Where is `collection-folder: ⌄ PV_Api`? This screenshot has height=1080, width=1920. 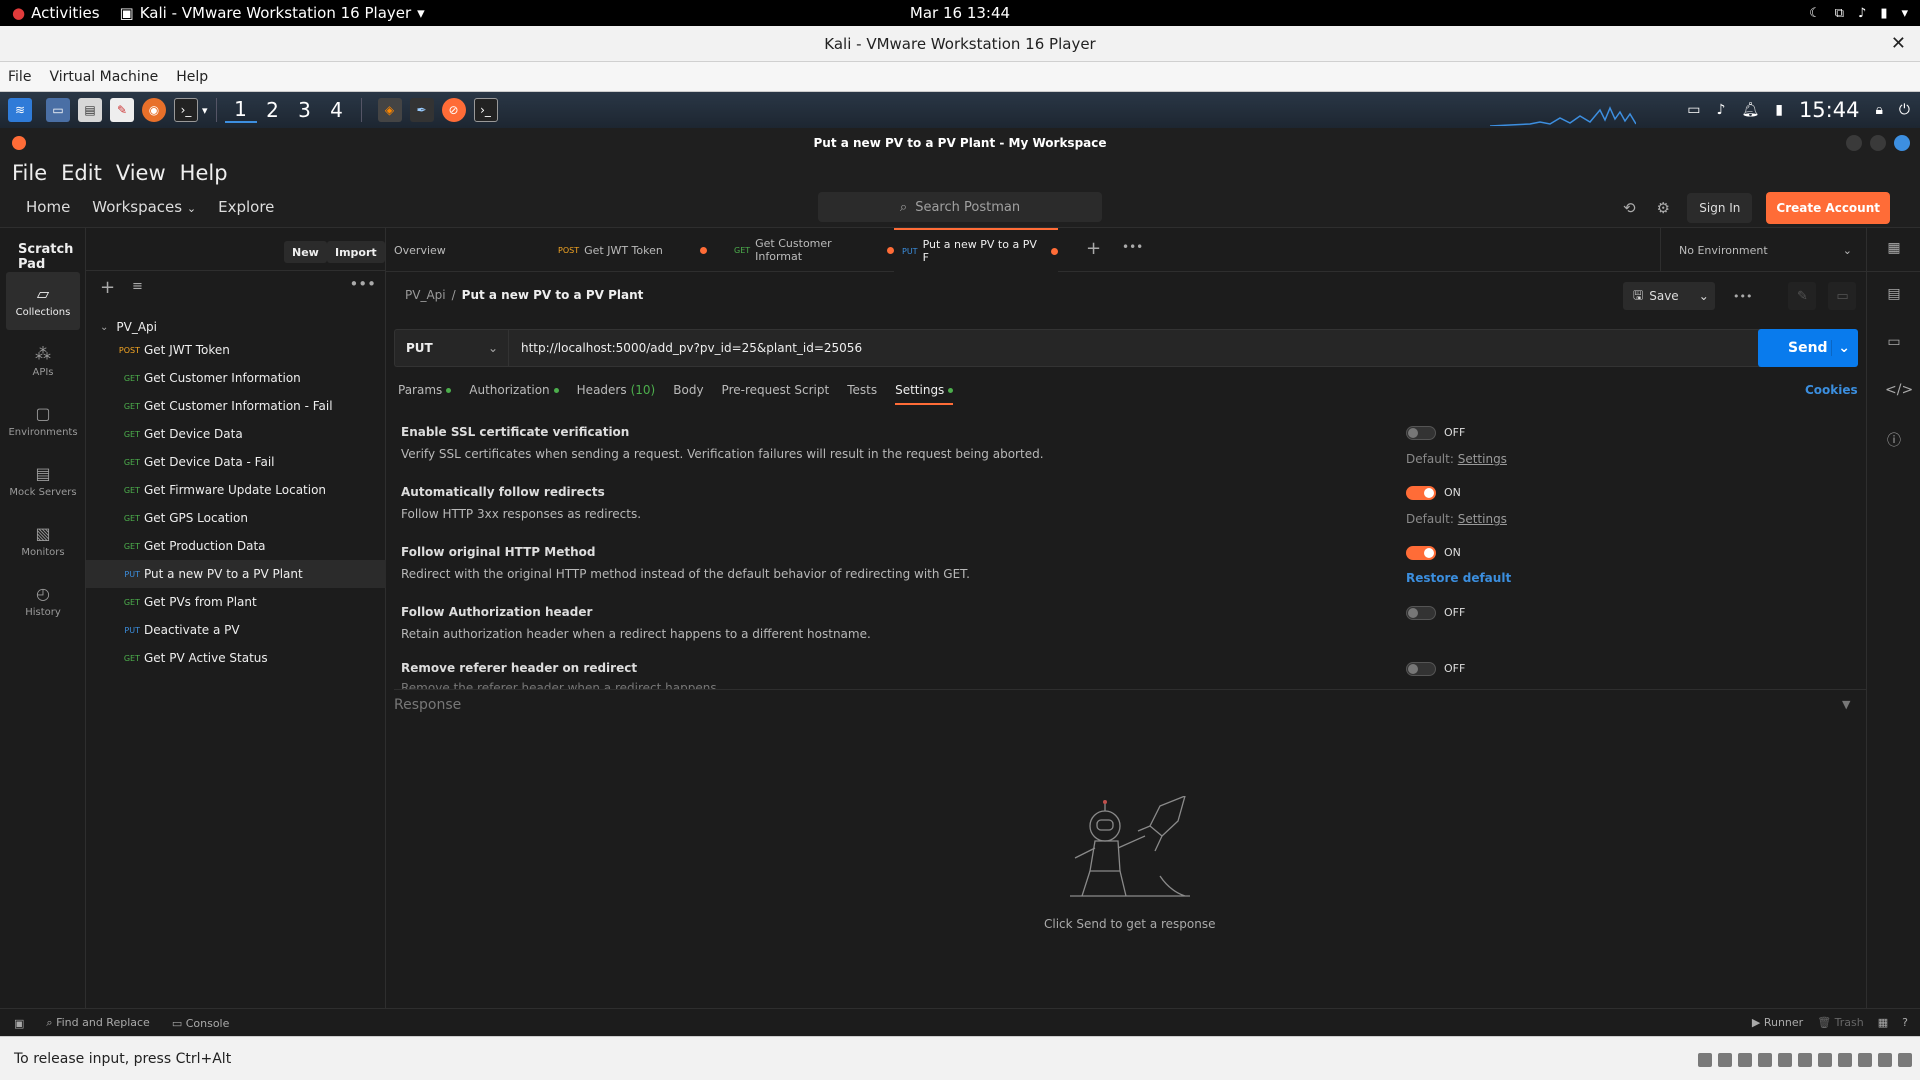
collection-folder: ⌄ PV_Api is located at coordinates (128, 327).